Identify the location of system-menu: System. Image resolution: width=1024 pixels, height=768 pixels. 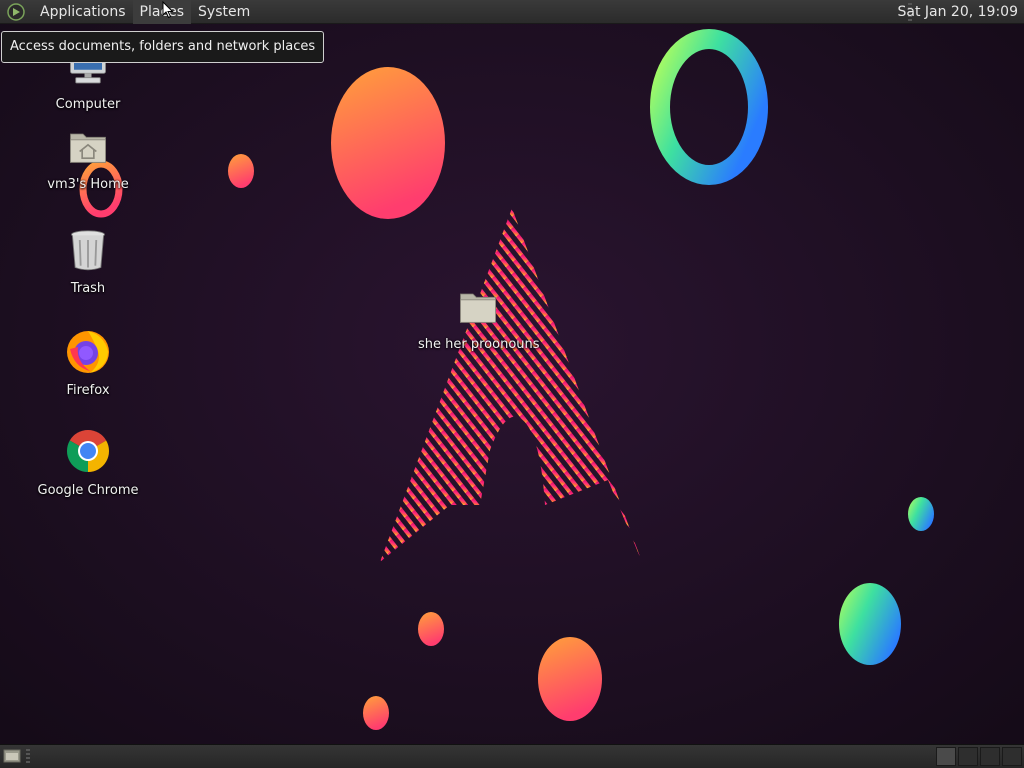
(224, 12).